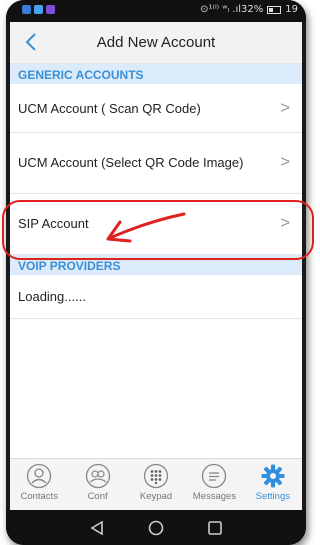  Describe the element at coordinates (109, 108) in the screenshot. I see `row-label: UCM Account ( Scan QR Code)` at that location.